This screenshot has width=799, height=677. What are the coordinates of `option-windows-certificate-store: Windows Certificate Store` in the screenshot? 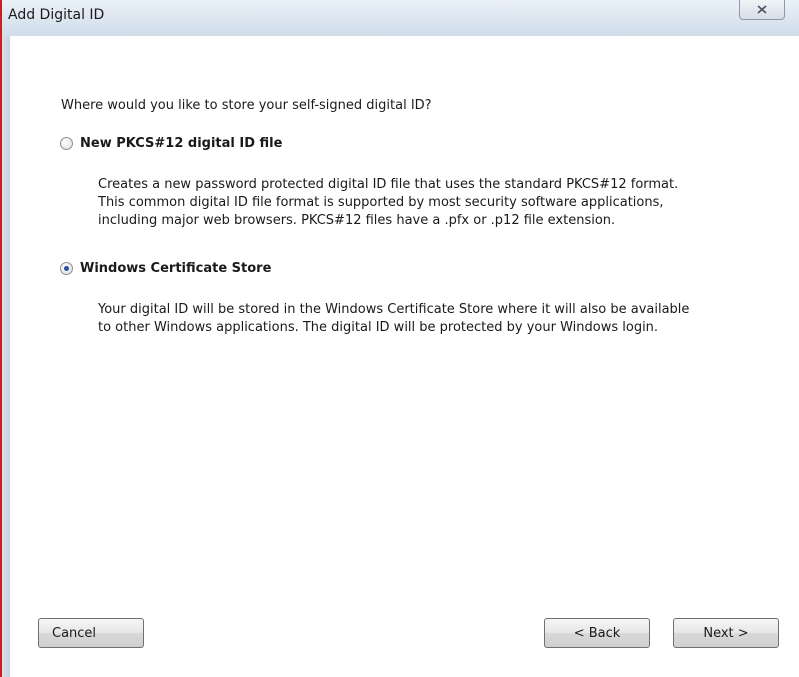 It's located at (165, 268).